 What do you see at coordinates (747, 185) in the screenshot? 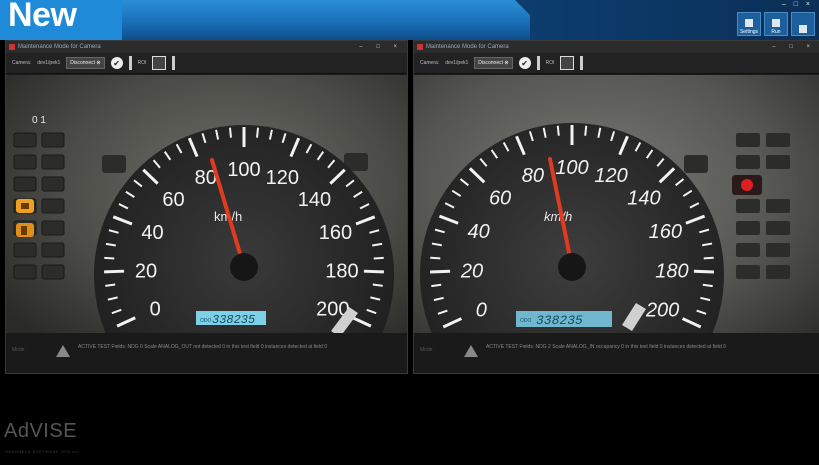
I see `airbag-lamp-icon` at bounding box center [747, 185].